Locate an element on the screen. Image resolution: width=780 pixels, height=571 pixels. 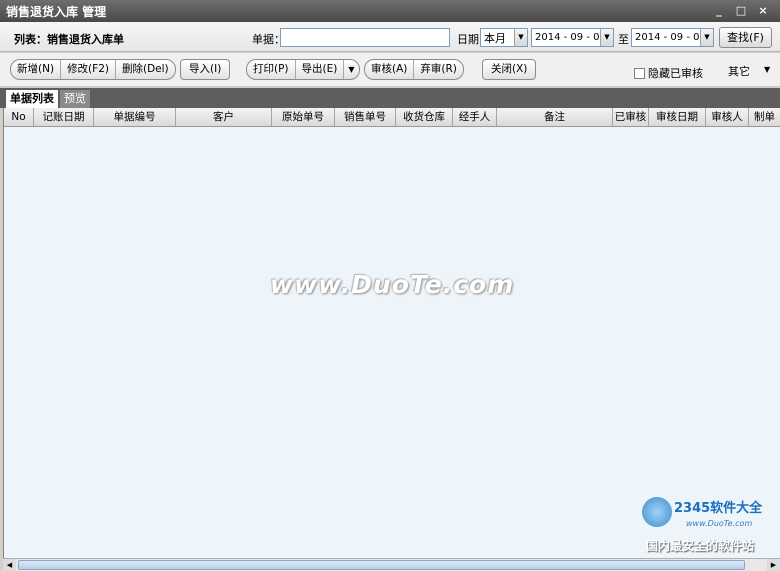
print-button-group: 打印(P) 导出(E) ▼ is located at coordinates (303, 69).